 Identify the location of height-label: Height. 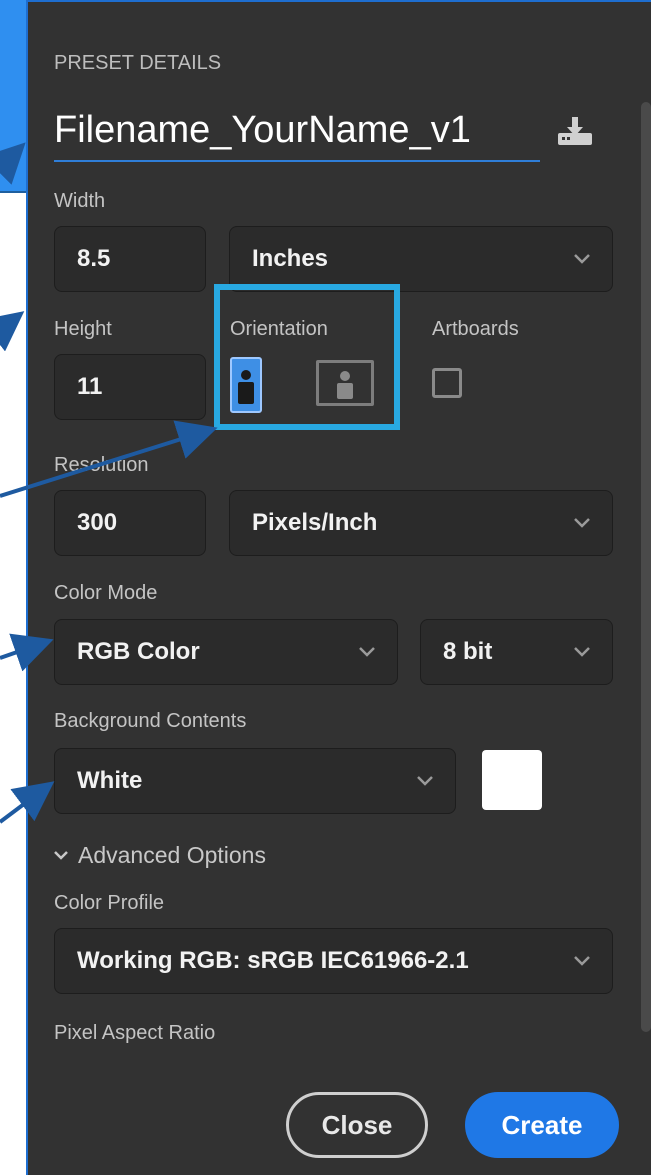
(83, 329).